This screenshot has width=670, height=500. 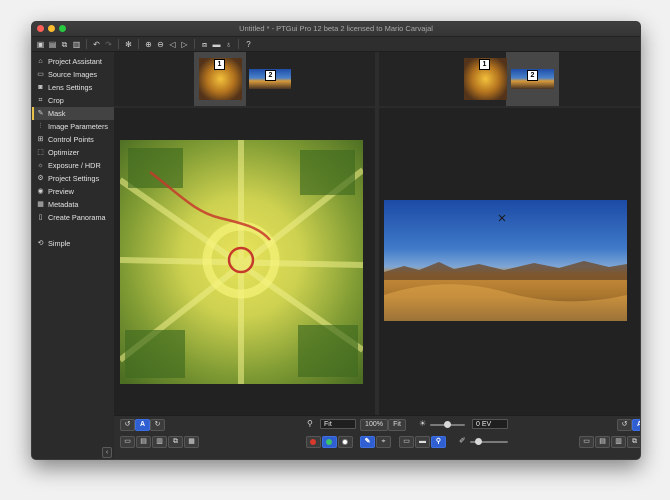 I want to click on sidebar-item-optimizer: ⬚ Optimizer, so click(x=73, y=152).